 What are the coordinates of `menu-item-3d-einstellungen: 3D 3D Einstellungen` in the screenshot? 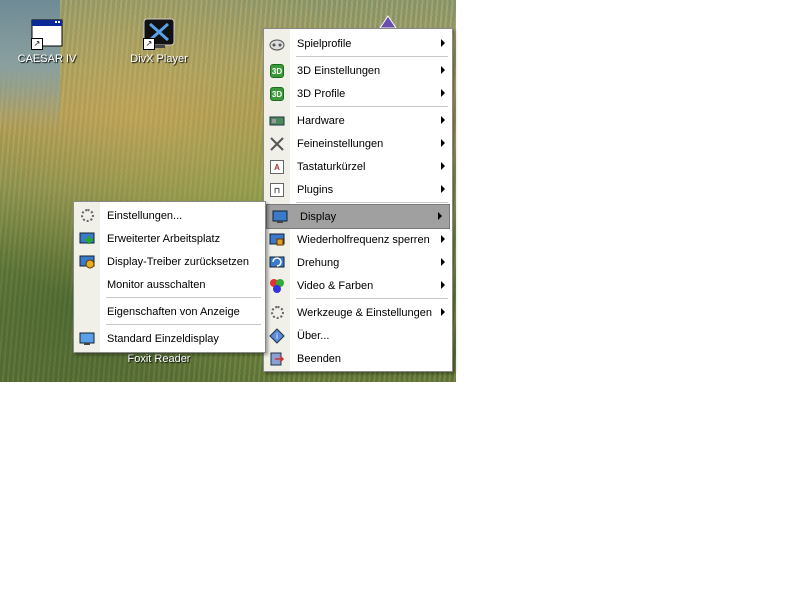 It's located at (358, 70).